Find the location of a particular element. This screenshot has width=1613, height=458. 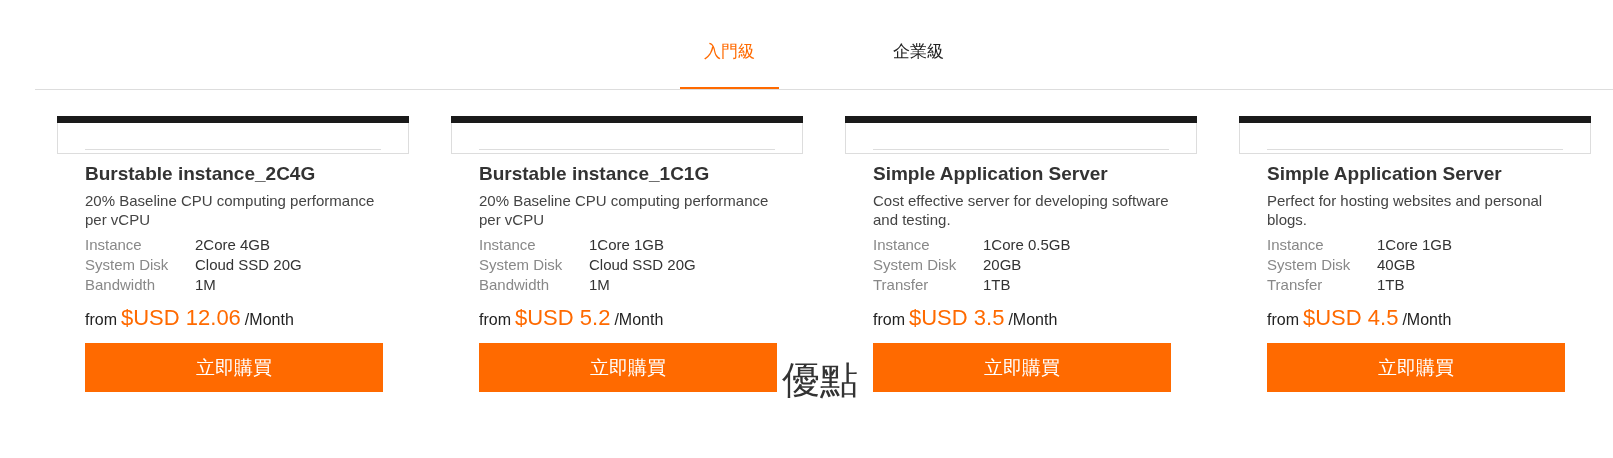

price-amount: $USD 4.5 is located at coordinates (1351, 318).